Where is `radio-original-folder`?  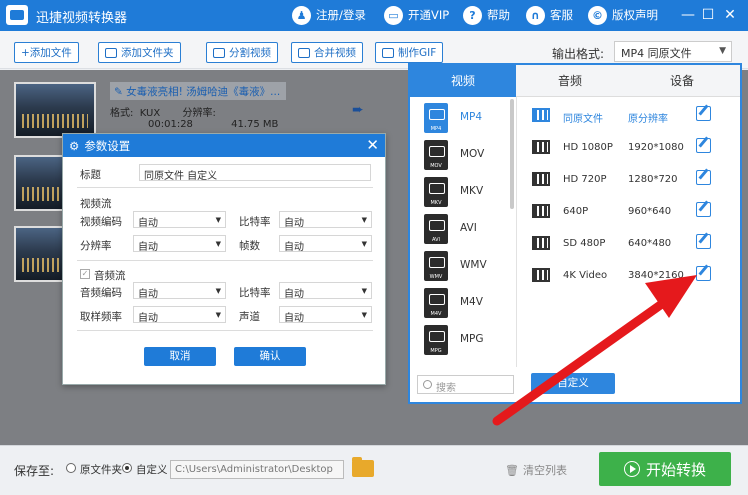 radio-original-folder is located at coordinates (71, 468).